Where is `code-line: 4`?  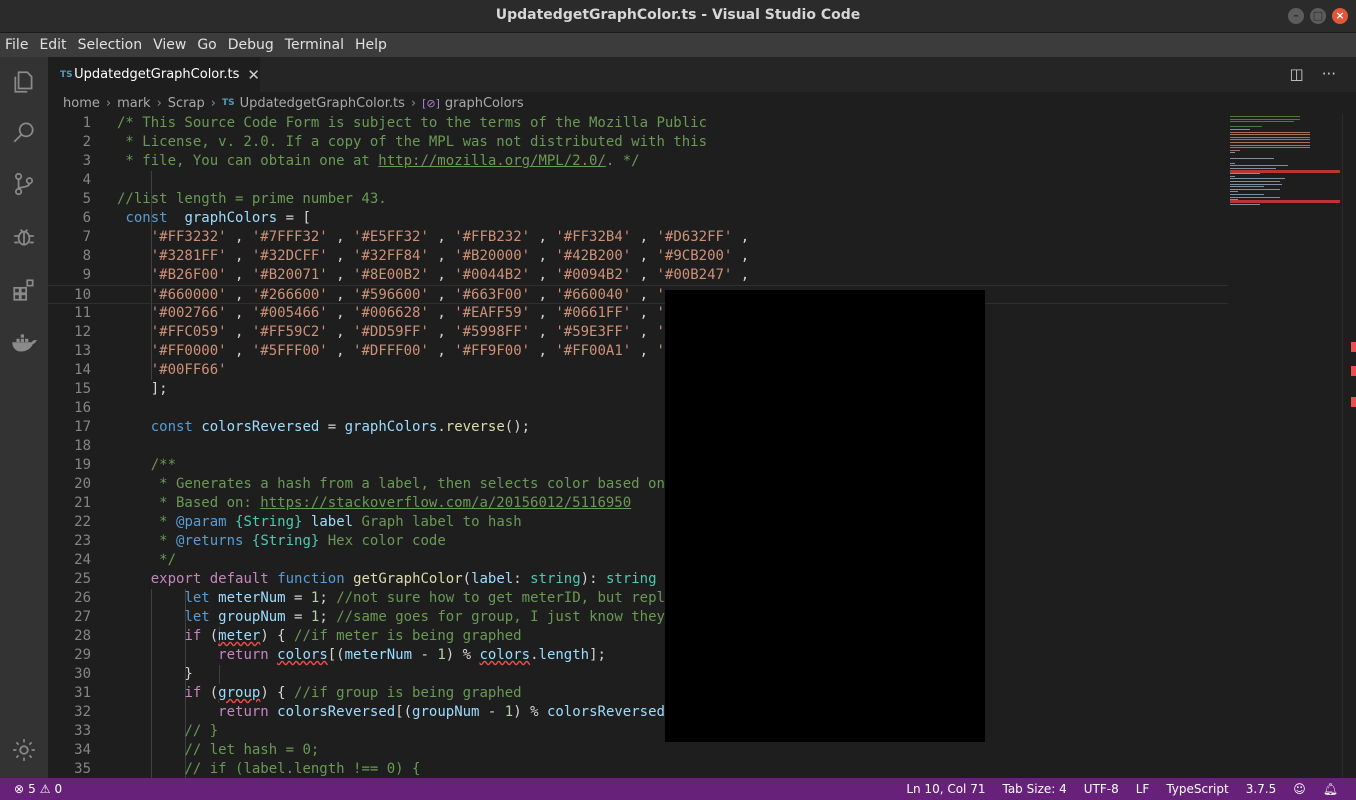 code-line: 4 is located at coordinates (638, 180).